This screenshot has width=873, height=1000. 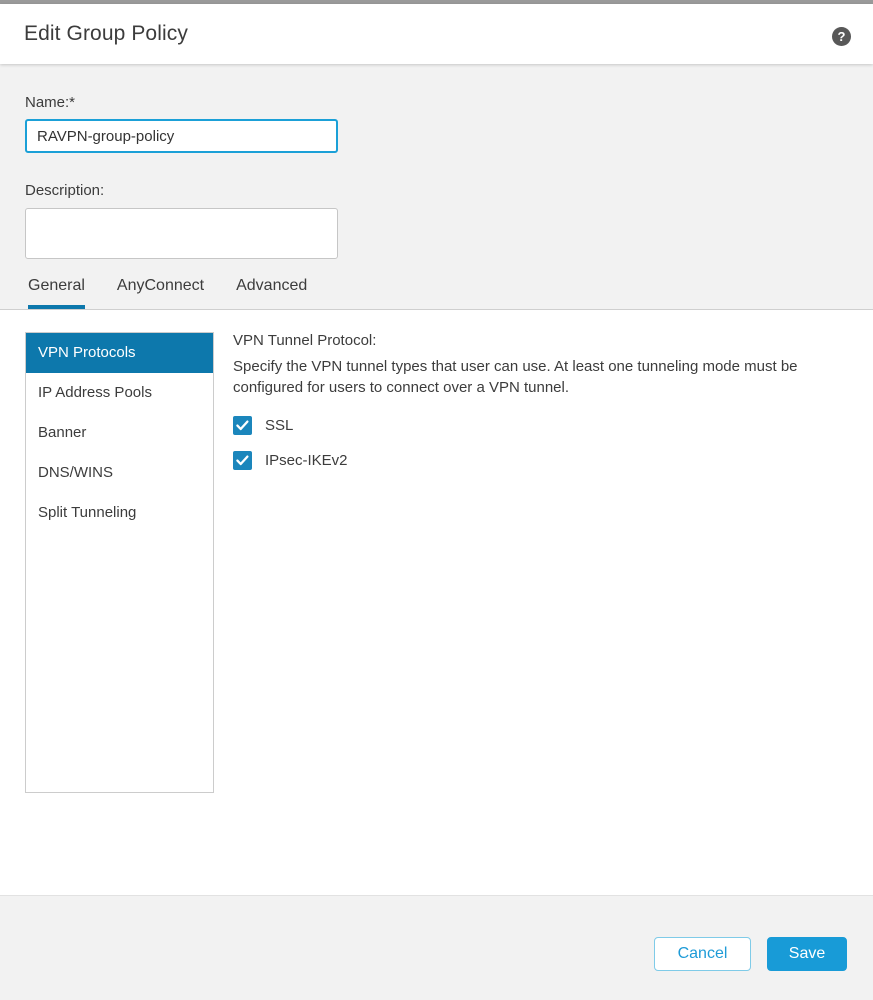 What do you see at coordinates (119, 513) in the screenshot?
I see `sidebar-item-split-tunneling: Split Tunneling` at bounding box center [119, 513].